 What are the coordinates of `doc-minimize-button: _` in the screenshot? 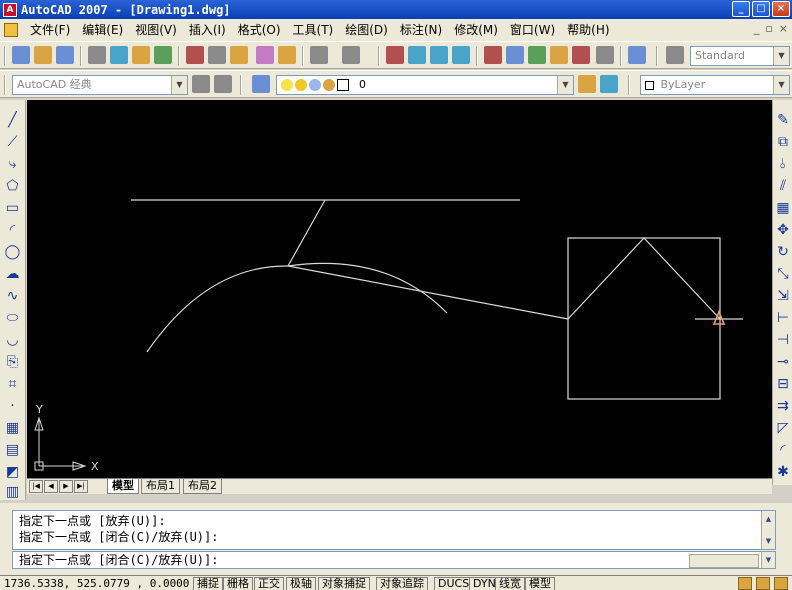 It's located at (757, 28).